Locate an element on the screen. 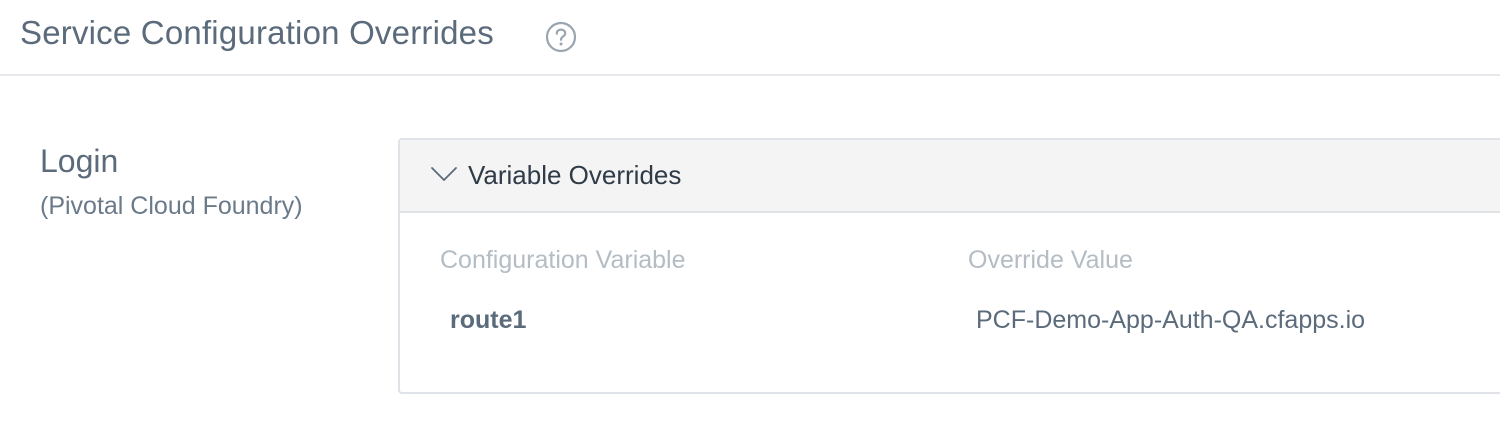  panel-title: Variable Overrides is located at coordinates (575, 175).